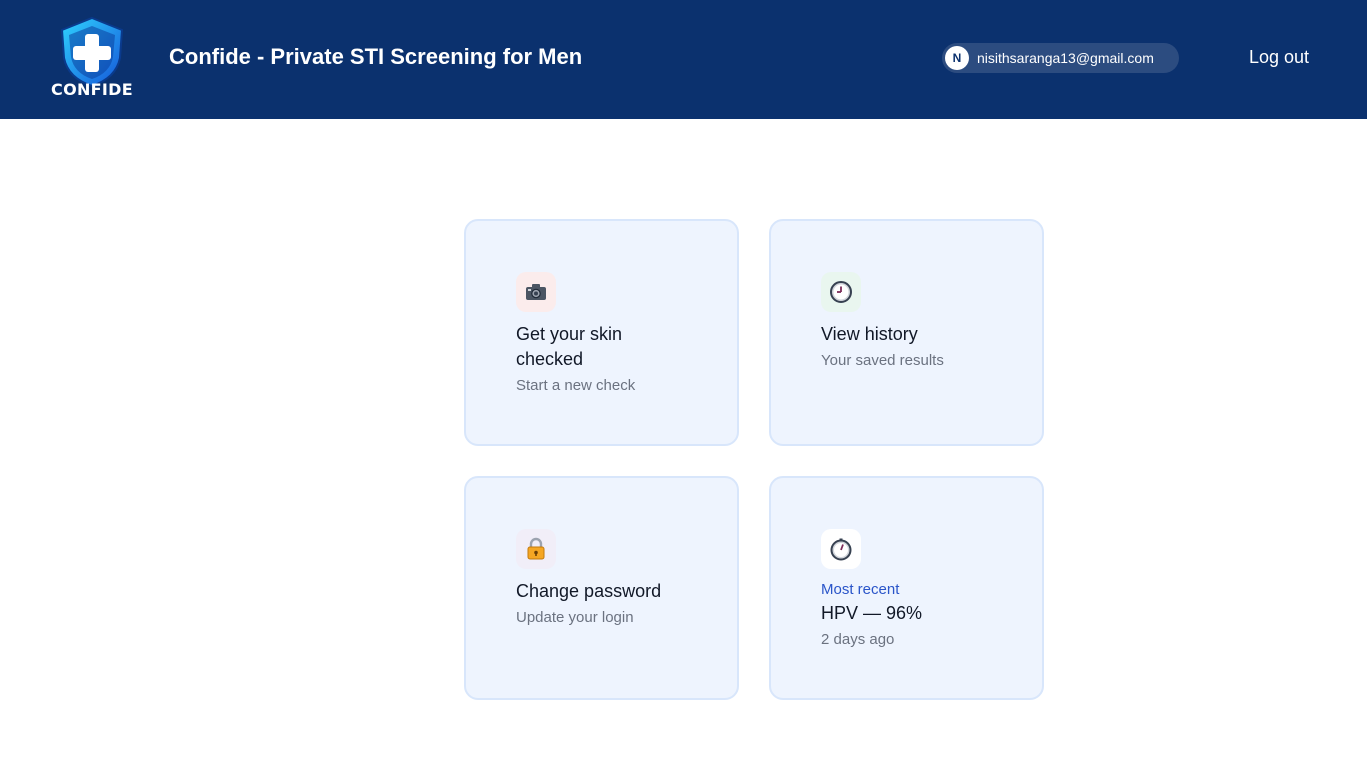  I want to click on skin-check-card: Get your skin checked Start a new check, so click(601, 332).